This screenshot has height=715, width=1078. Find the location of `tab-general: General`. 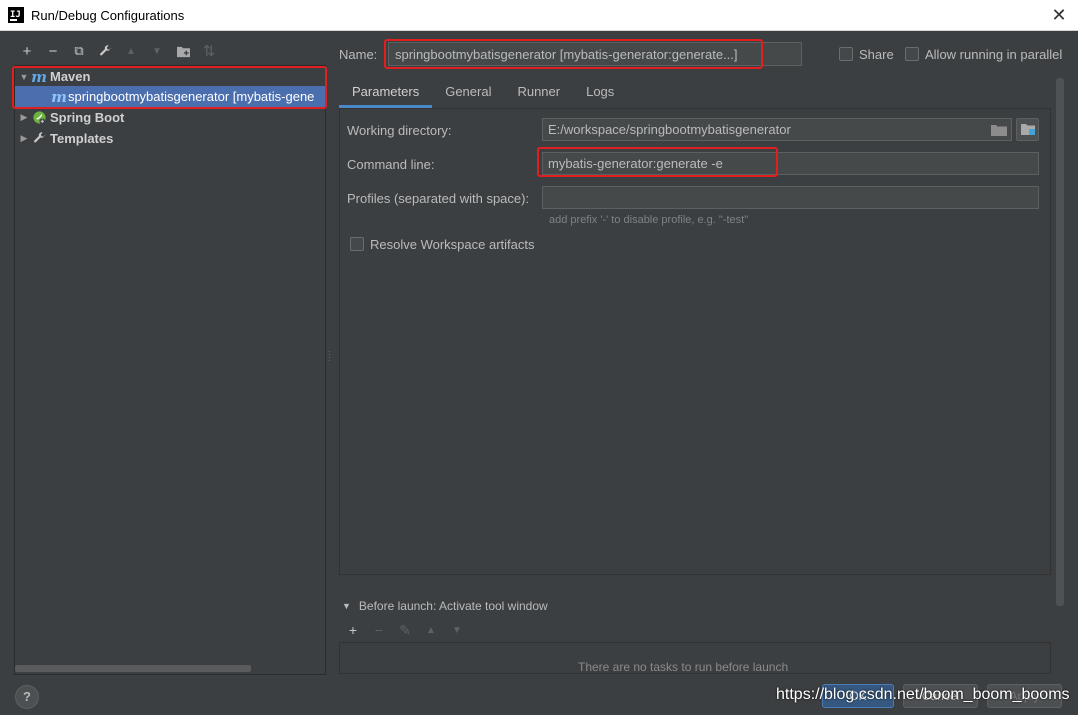

tab-general: General is located at coordinates (468, 93).